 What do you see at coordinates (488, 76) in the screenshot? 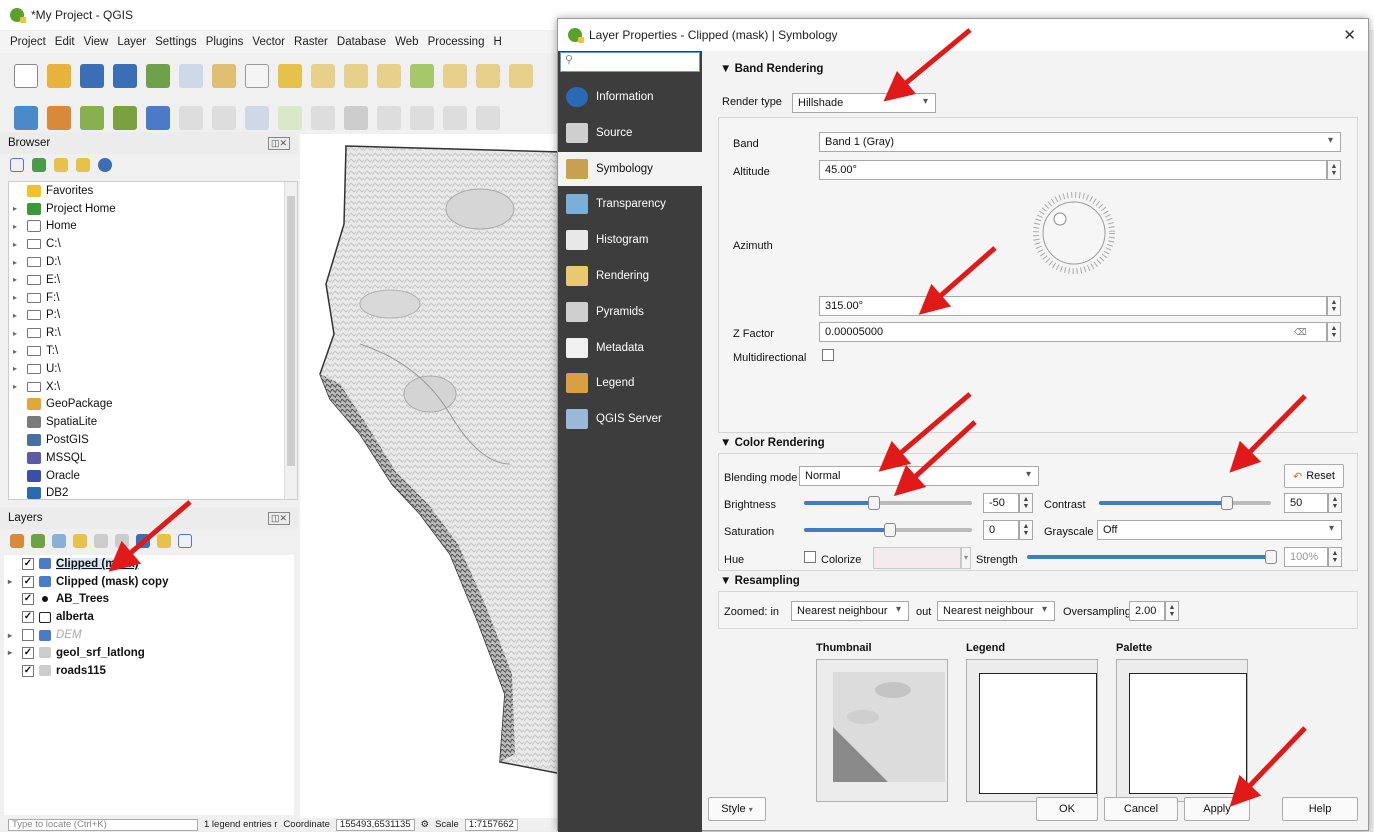
I see `zoom-to-layer-icon` at bounding box center [488, 76].